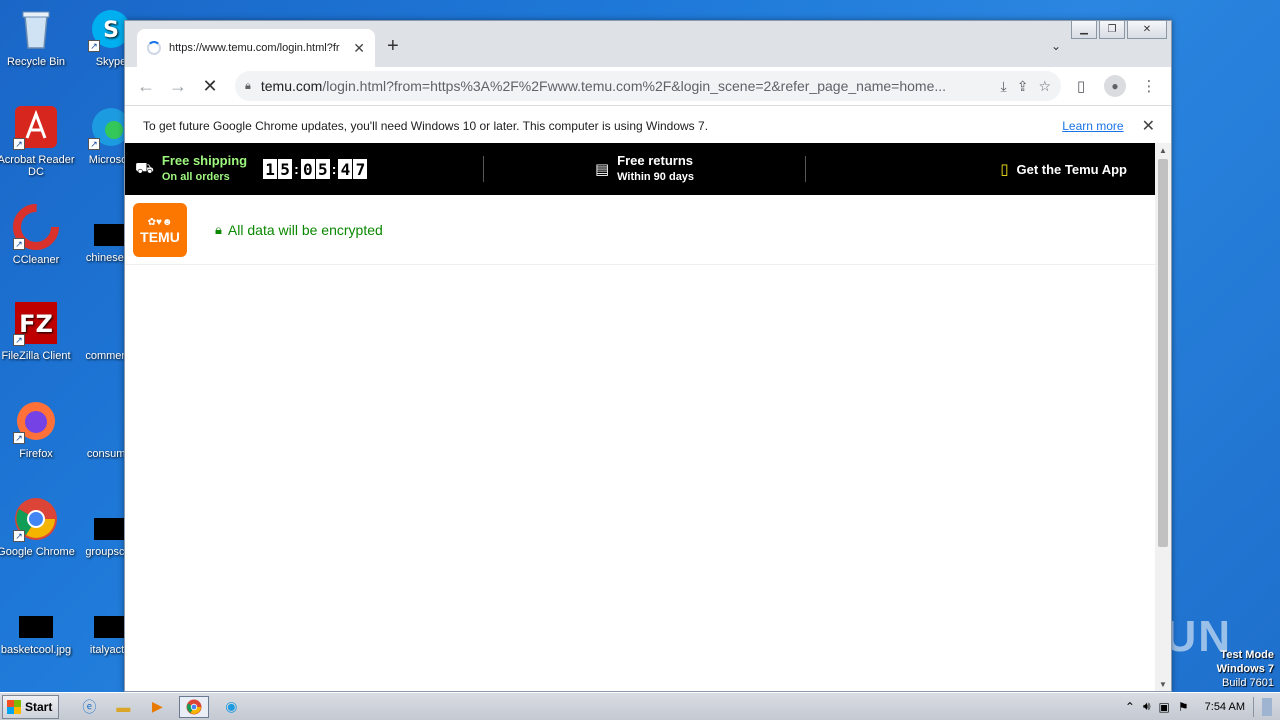  Describe the element at coordinates (160, 236) in the screenshot. I see `logo-text: TEMU` at that location.